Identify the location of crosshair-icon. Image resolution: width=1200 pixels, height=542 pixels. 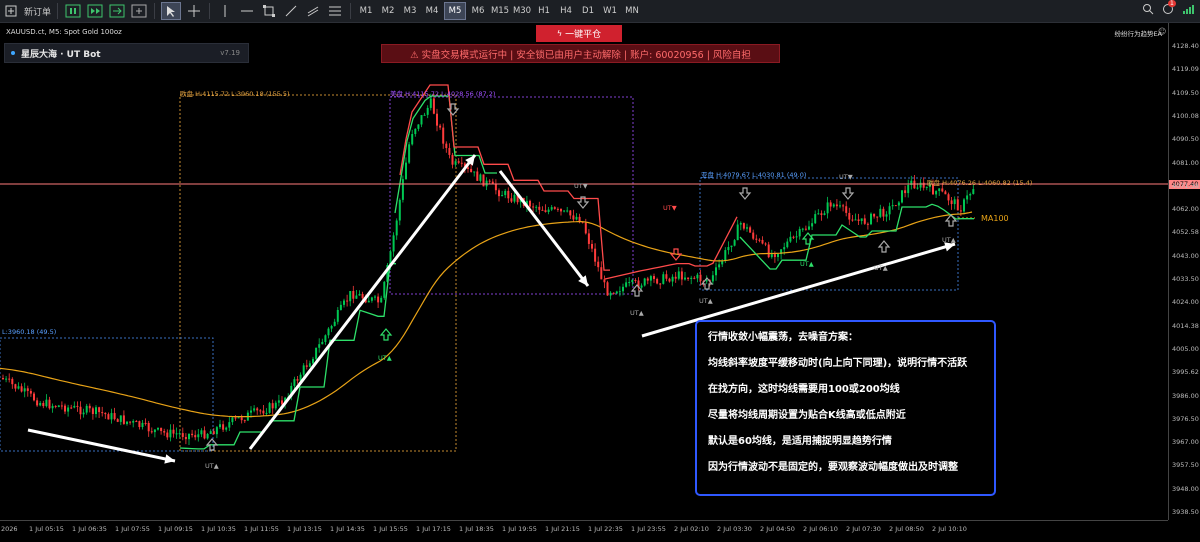
(194, 11).